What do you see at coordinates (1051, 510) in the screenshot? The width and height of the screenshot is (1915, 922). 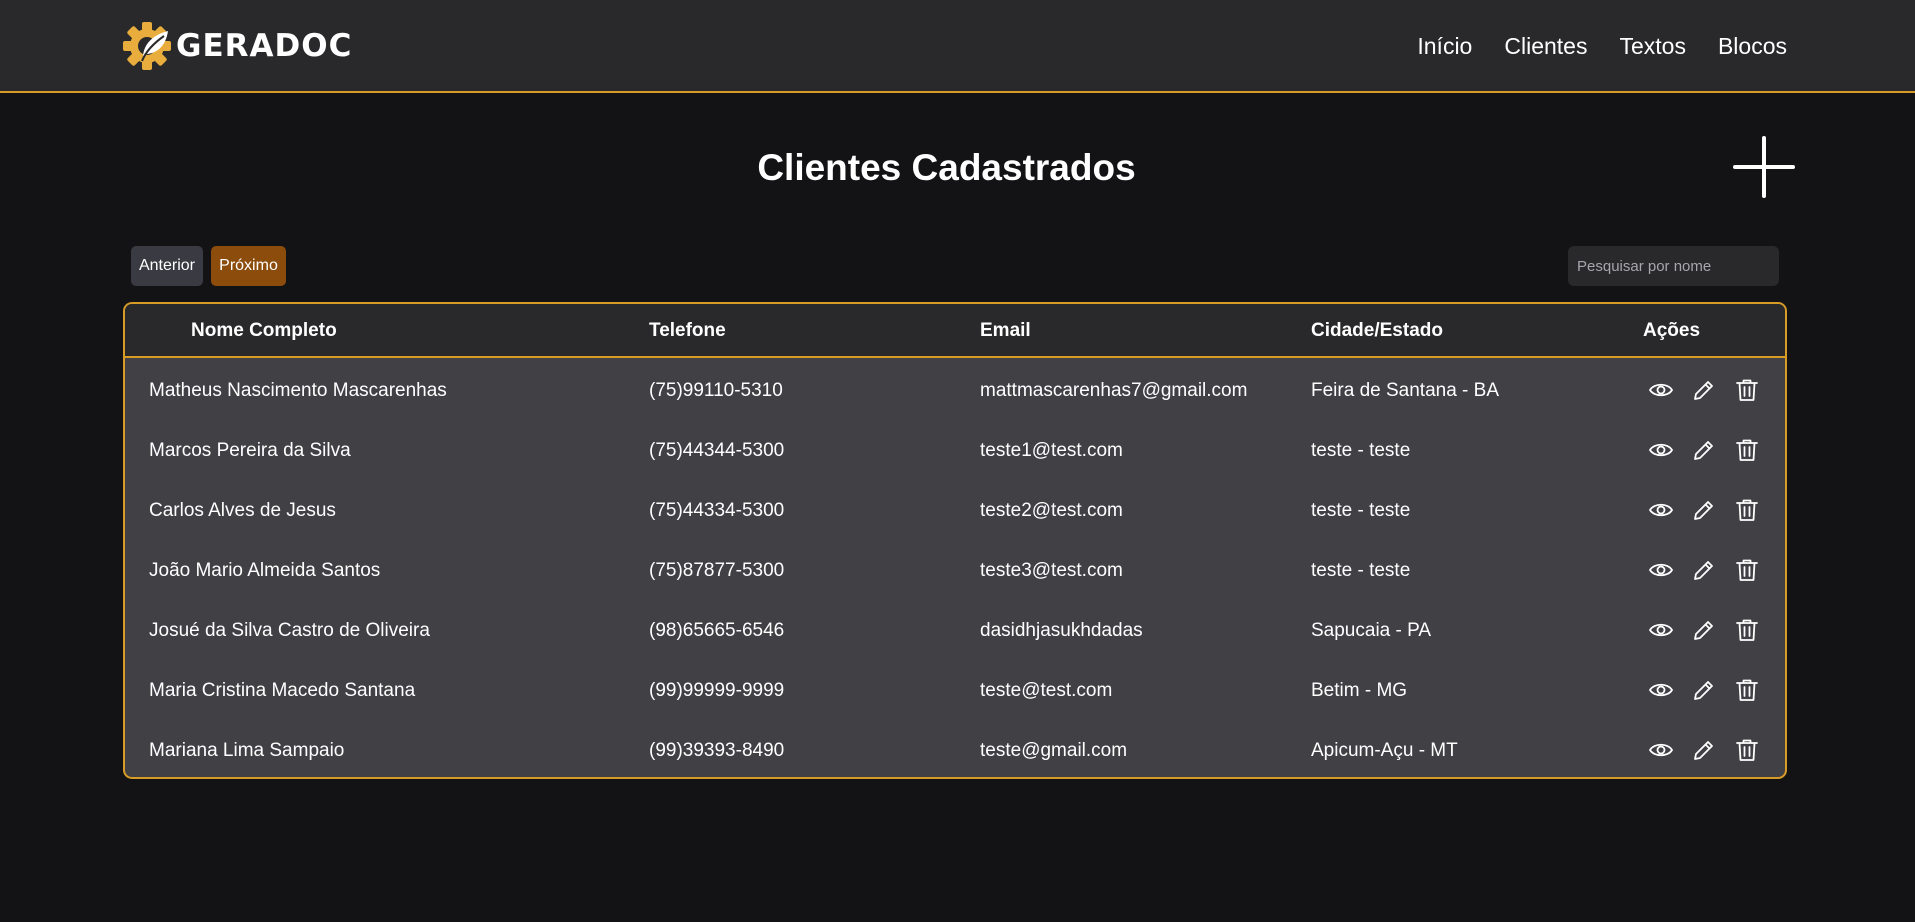 I see `cell-email: teste2@test.com` at bounding box center [1051, 510].